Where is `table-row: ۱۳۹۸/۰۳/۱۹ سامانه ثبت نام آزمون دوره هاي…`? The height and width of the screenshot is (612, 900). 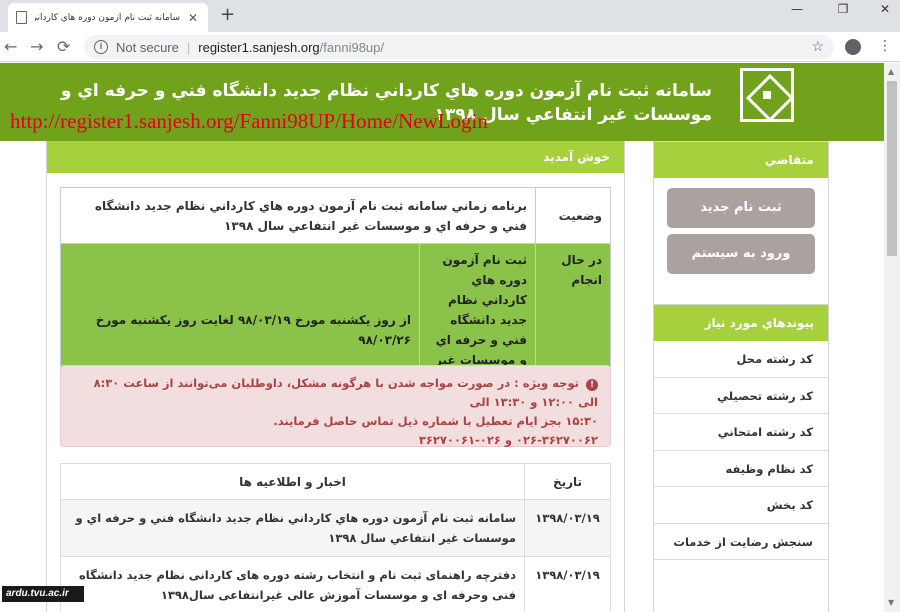
table-row: ۱۳۹۸/۰۳/۱۹ سامانه ثبت نام آزمون دوره هاي… is located at coordinates (335, 528).